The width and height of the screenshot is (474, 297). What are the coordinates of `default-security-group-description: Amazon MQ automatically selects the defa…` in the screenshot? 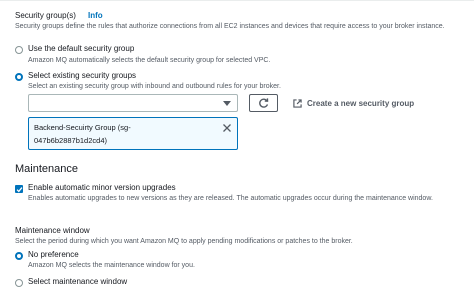 It's located at (149, 60).